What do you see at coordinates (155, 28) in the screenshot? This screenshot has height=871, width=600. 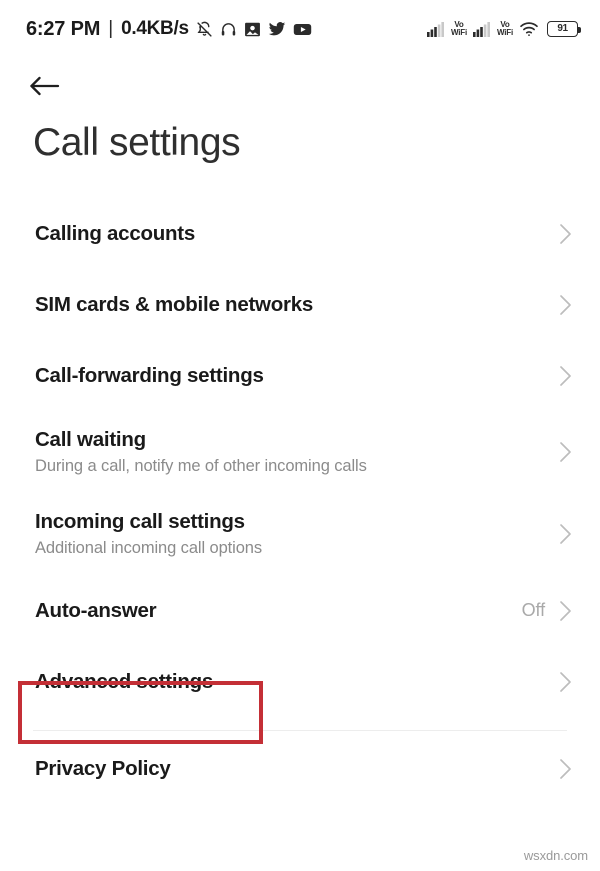 I see `network-speed-label: 0.4KB/s` at bounding box center [155, 28].